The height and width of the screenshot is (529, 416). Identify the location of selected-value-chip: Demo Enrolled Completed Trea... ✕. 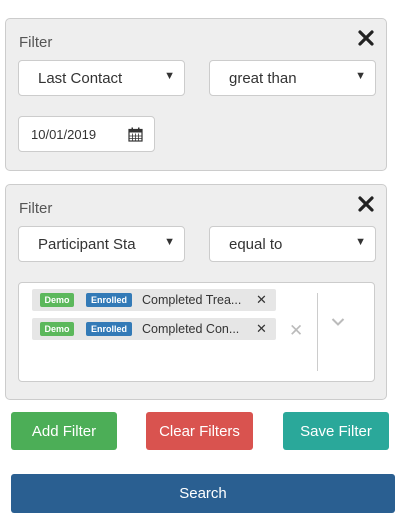
(154, 300).